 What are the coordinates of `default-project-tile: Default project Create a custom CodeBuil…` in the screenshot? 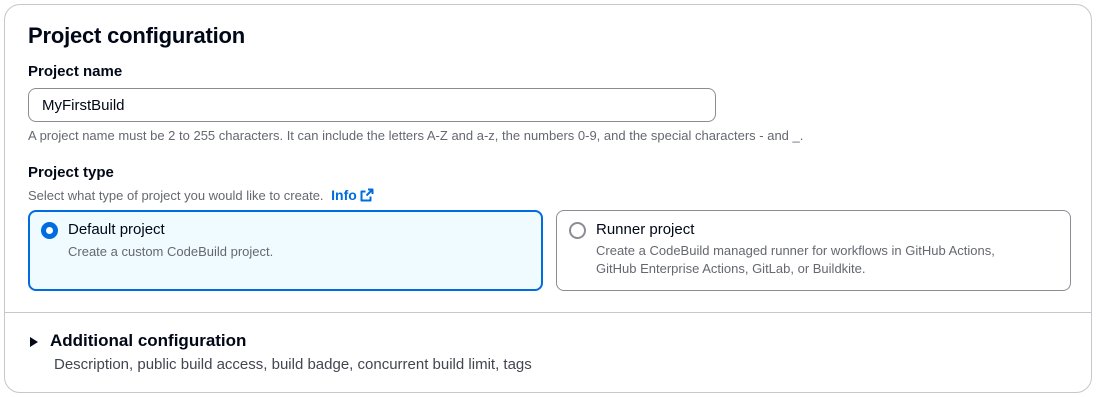 It's located at (285, 250).